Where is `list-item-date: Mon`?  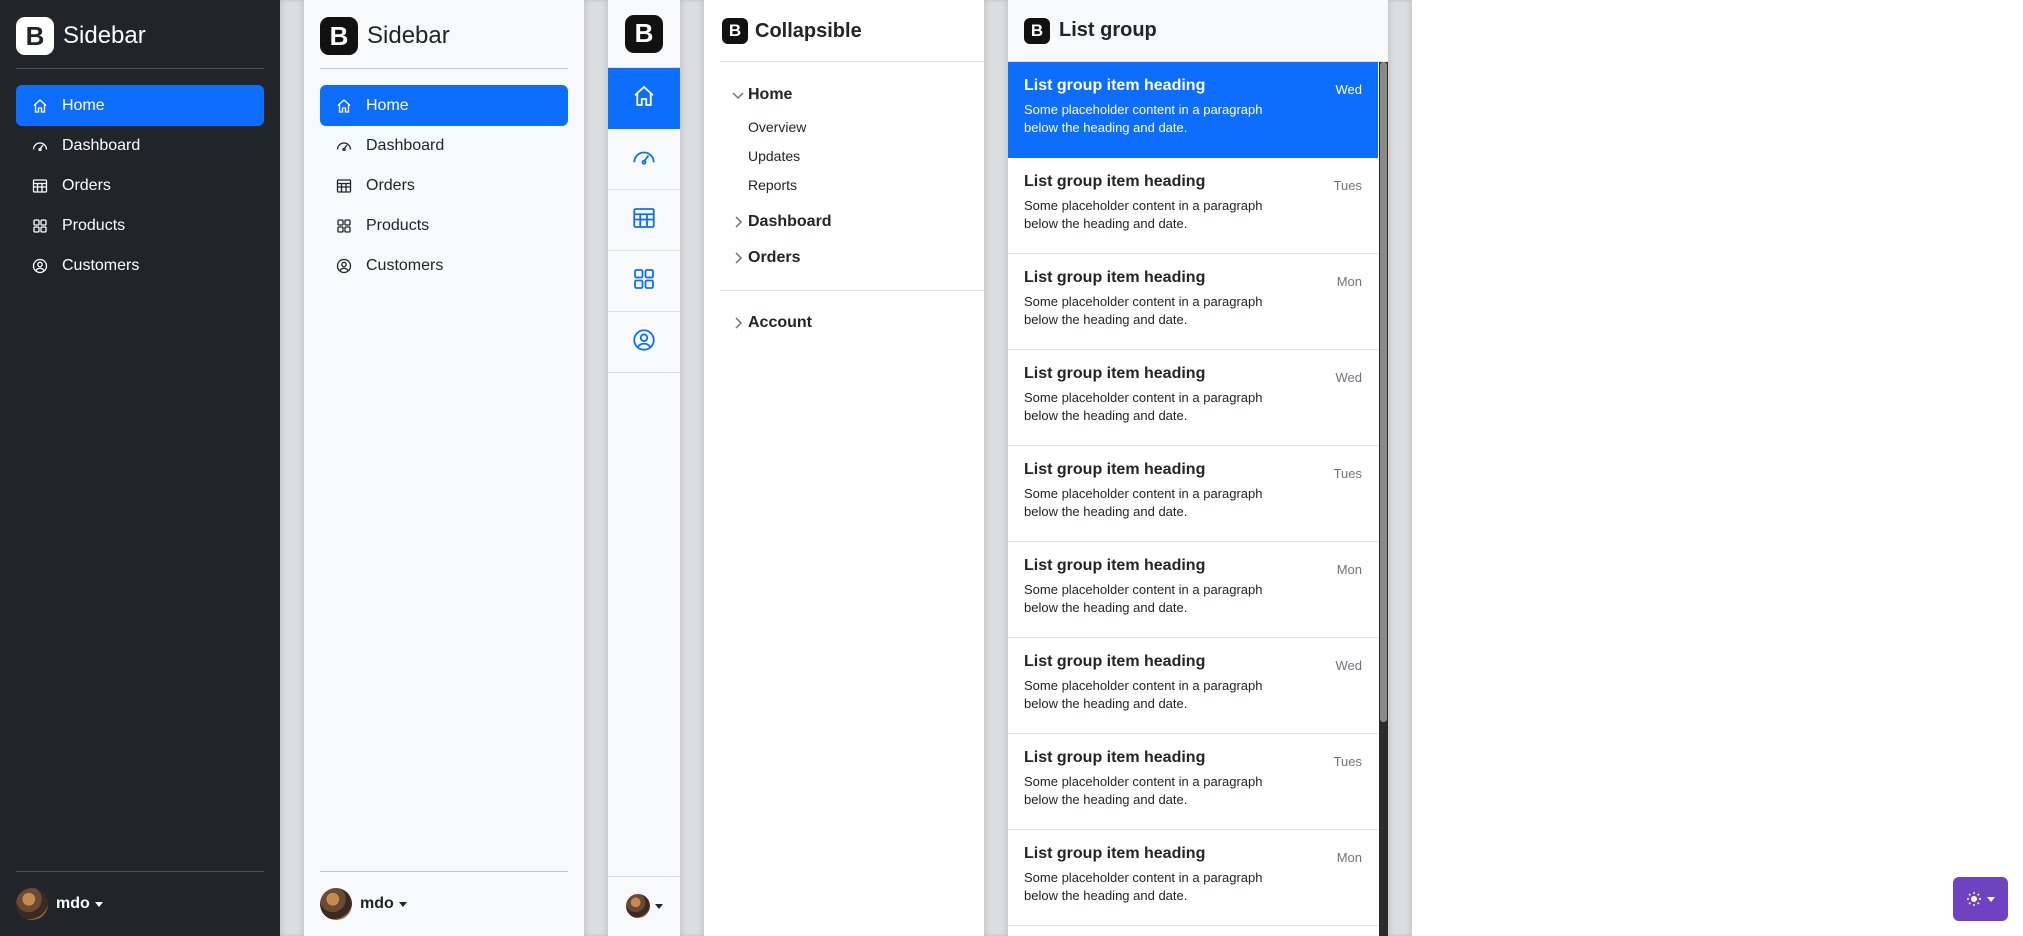
list-item-date: Mon is located at coordinates (1349, 569).